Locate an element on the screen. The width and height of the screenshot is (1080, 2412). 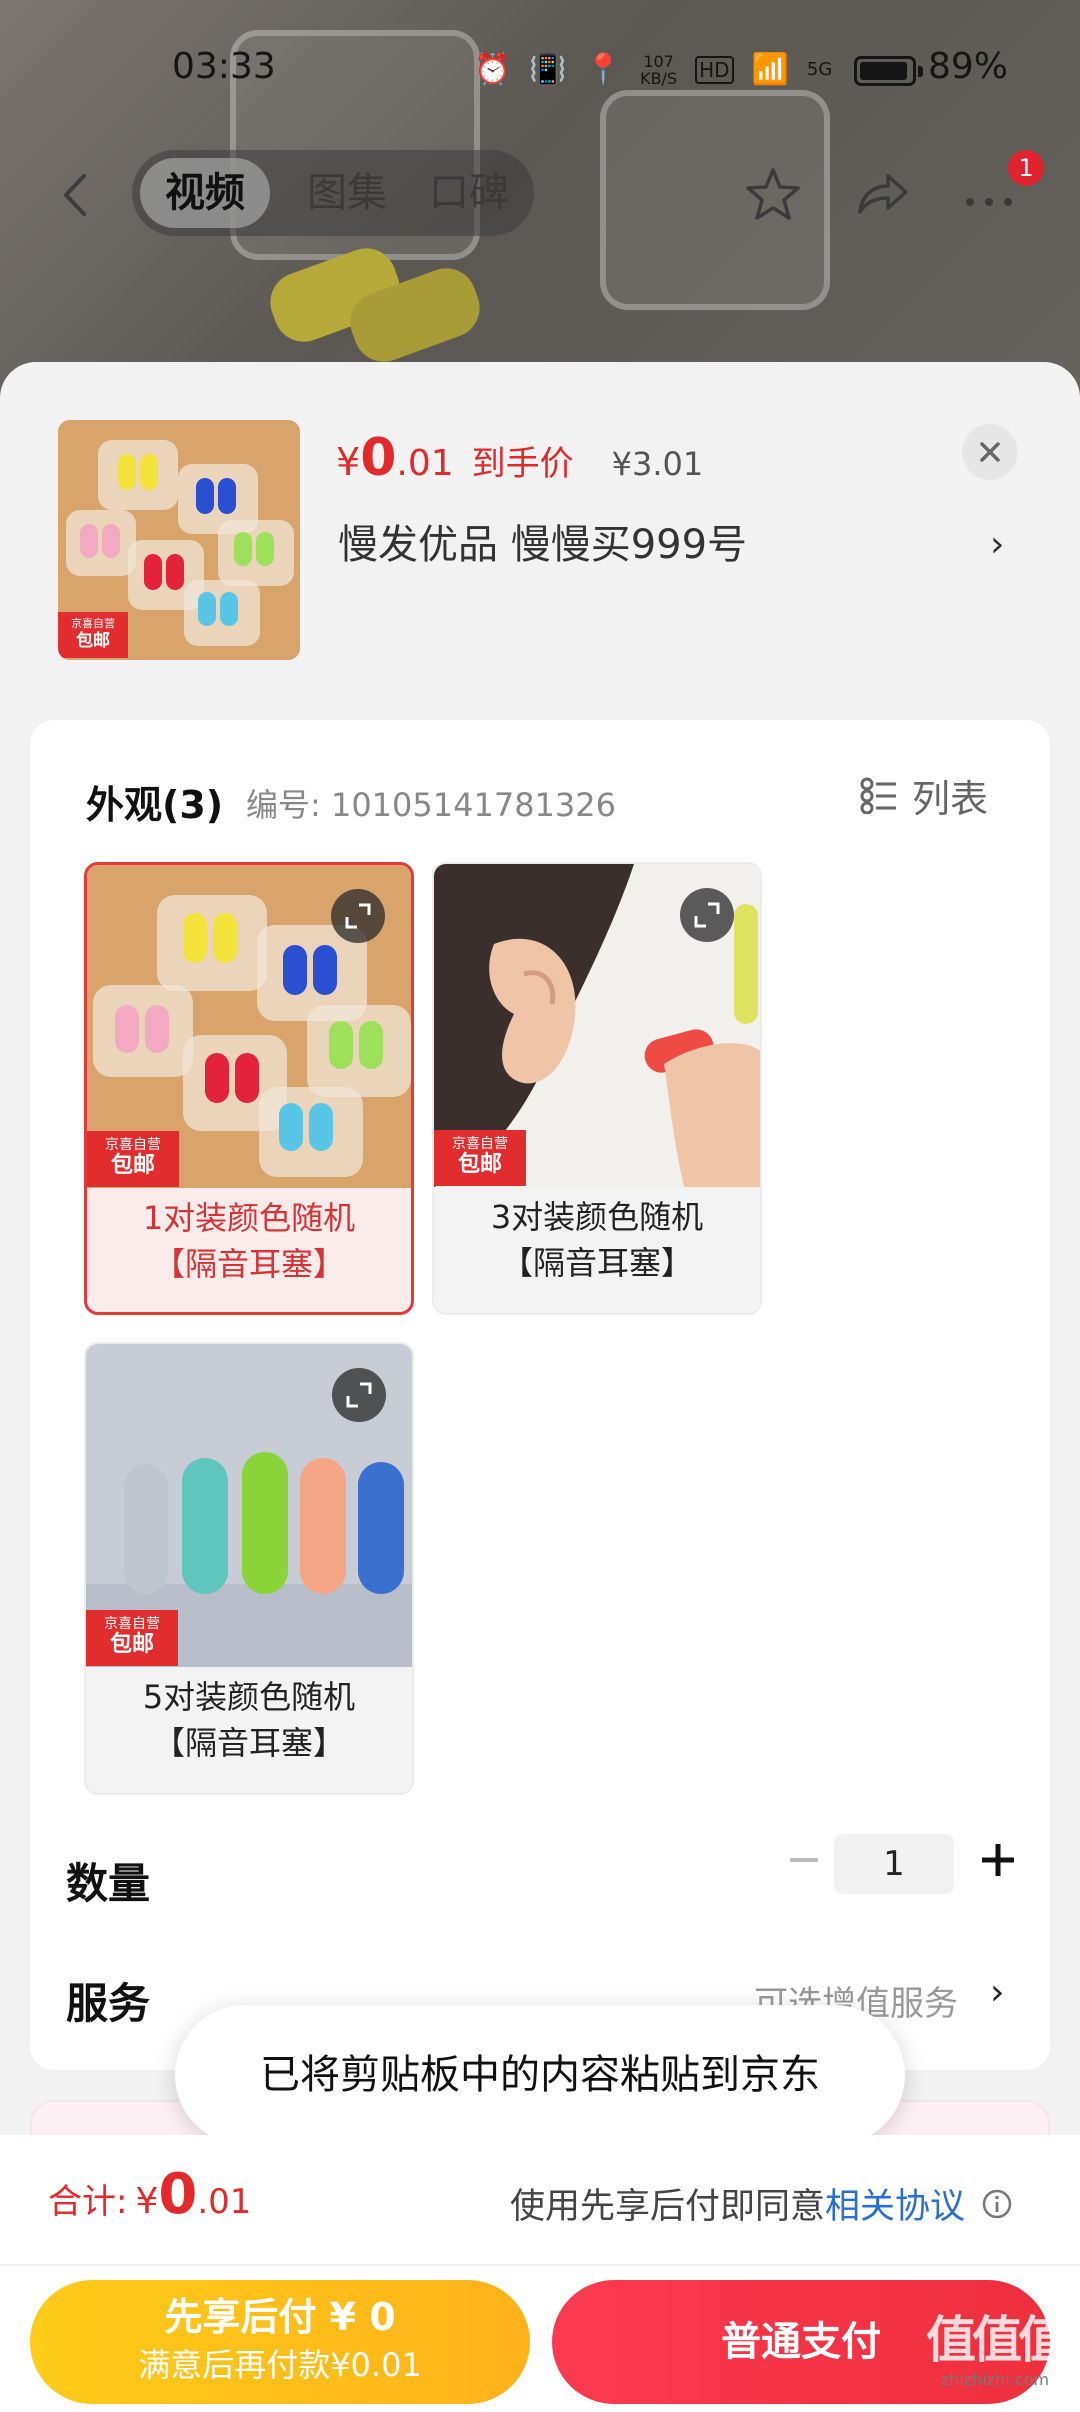
product-thumbnail: 京喜自营 包邮 is located at coordinates (179, 540).